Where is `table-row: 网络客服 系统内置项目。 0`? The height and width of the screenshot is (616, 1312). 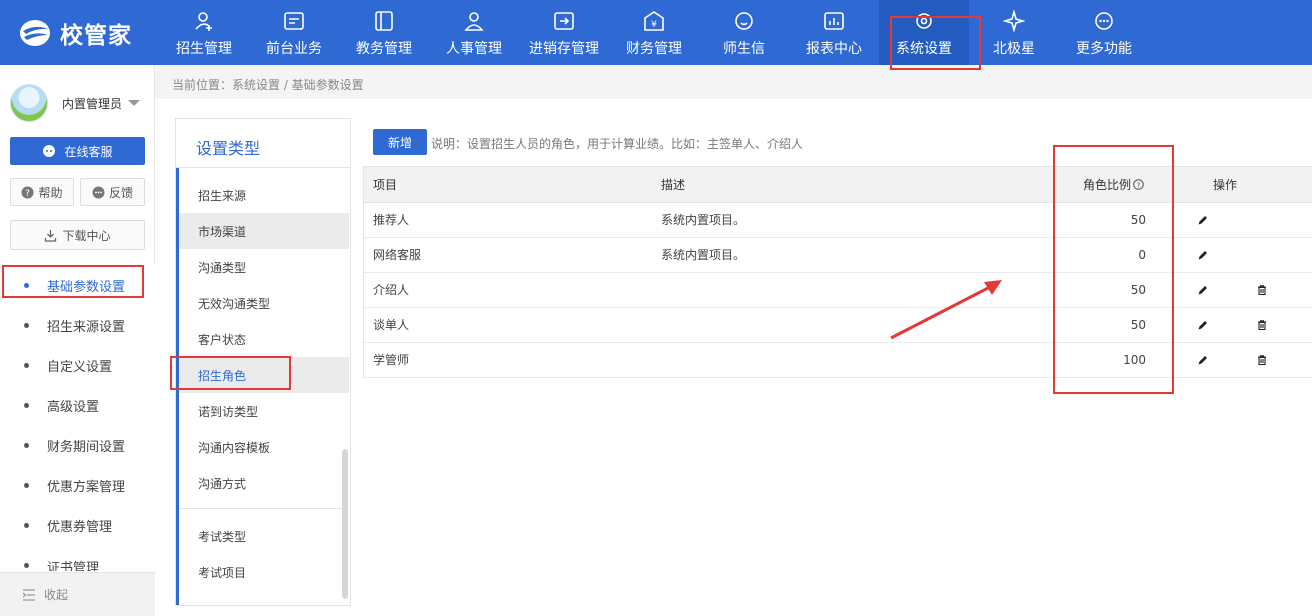
table-row: 网络客服 系统内置项目。 0 is located at coordinates (838, 255).